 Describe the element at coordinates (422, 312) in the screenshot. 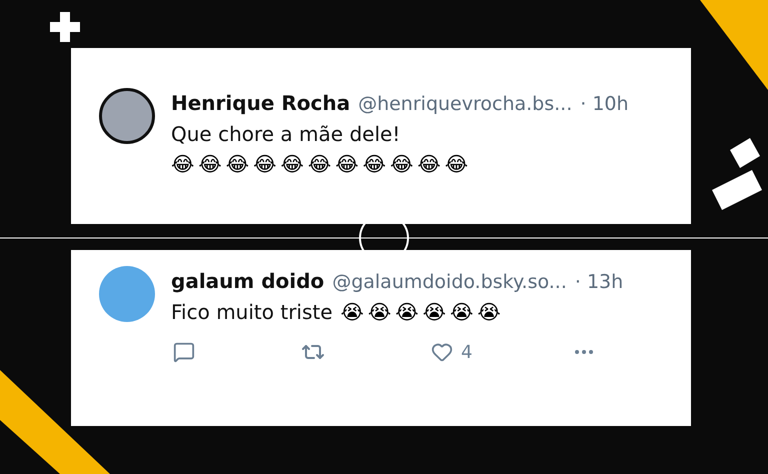

I see `emoji-text: 😭😭😭😭😭😭` at that location.